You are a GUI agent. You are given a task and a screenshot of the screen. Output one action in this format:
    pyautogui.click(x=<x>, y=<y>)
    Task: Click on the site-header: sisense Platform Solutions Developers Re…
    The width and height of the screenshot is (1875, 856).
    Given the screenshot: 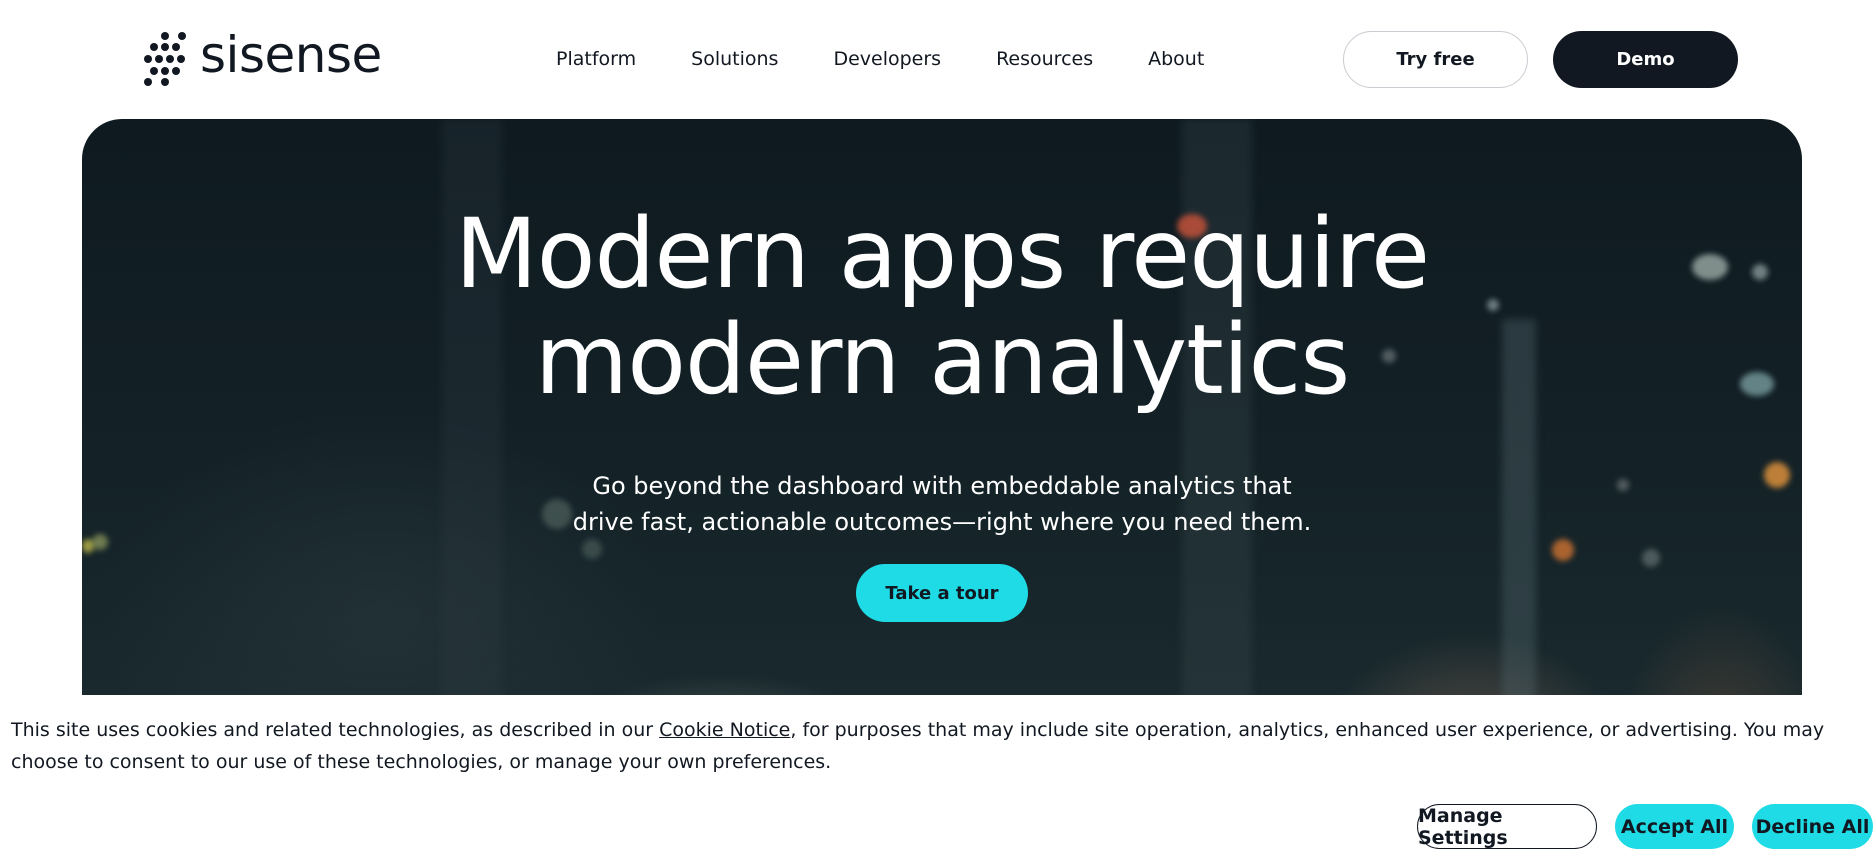 What is the action you would take?
    pyautogui.click(x=937, y=59)
    